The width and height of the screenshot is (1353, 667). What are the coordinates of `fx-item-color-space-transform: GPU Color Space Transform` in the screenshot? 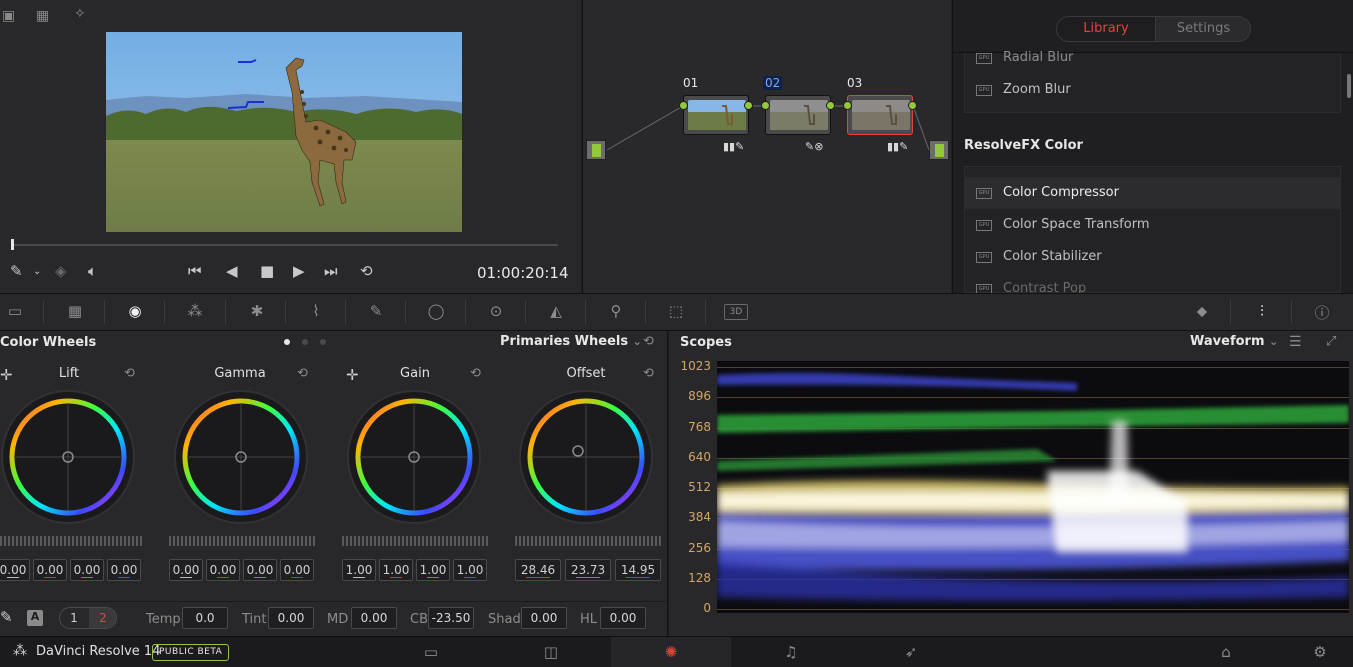 It's located at (1152, 225).